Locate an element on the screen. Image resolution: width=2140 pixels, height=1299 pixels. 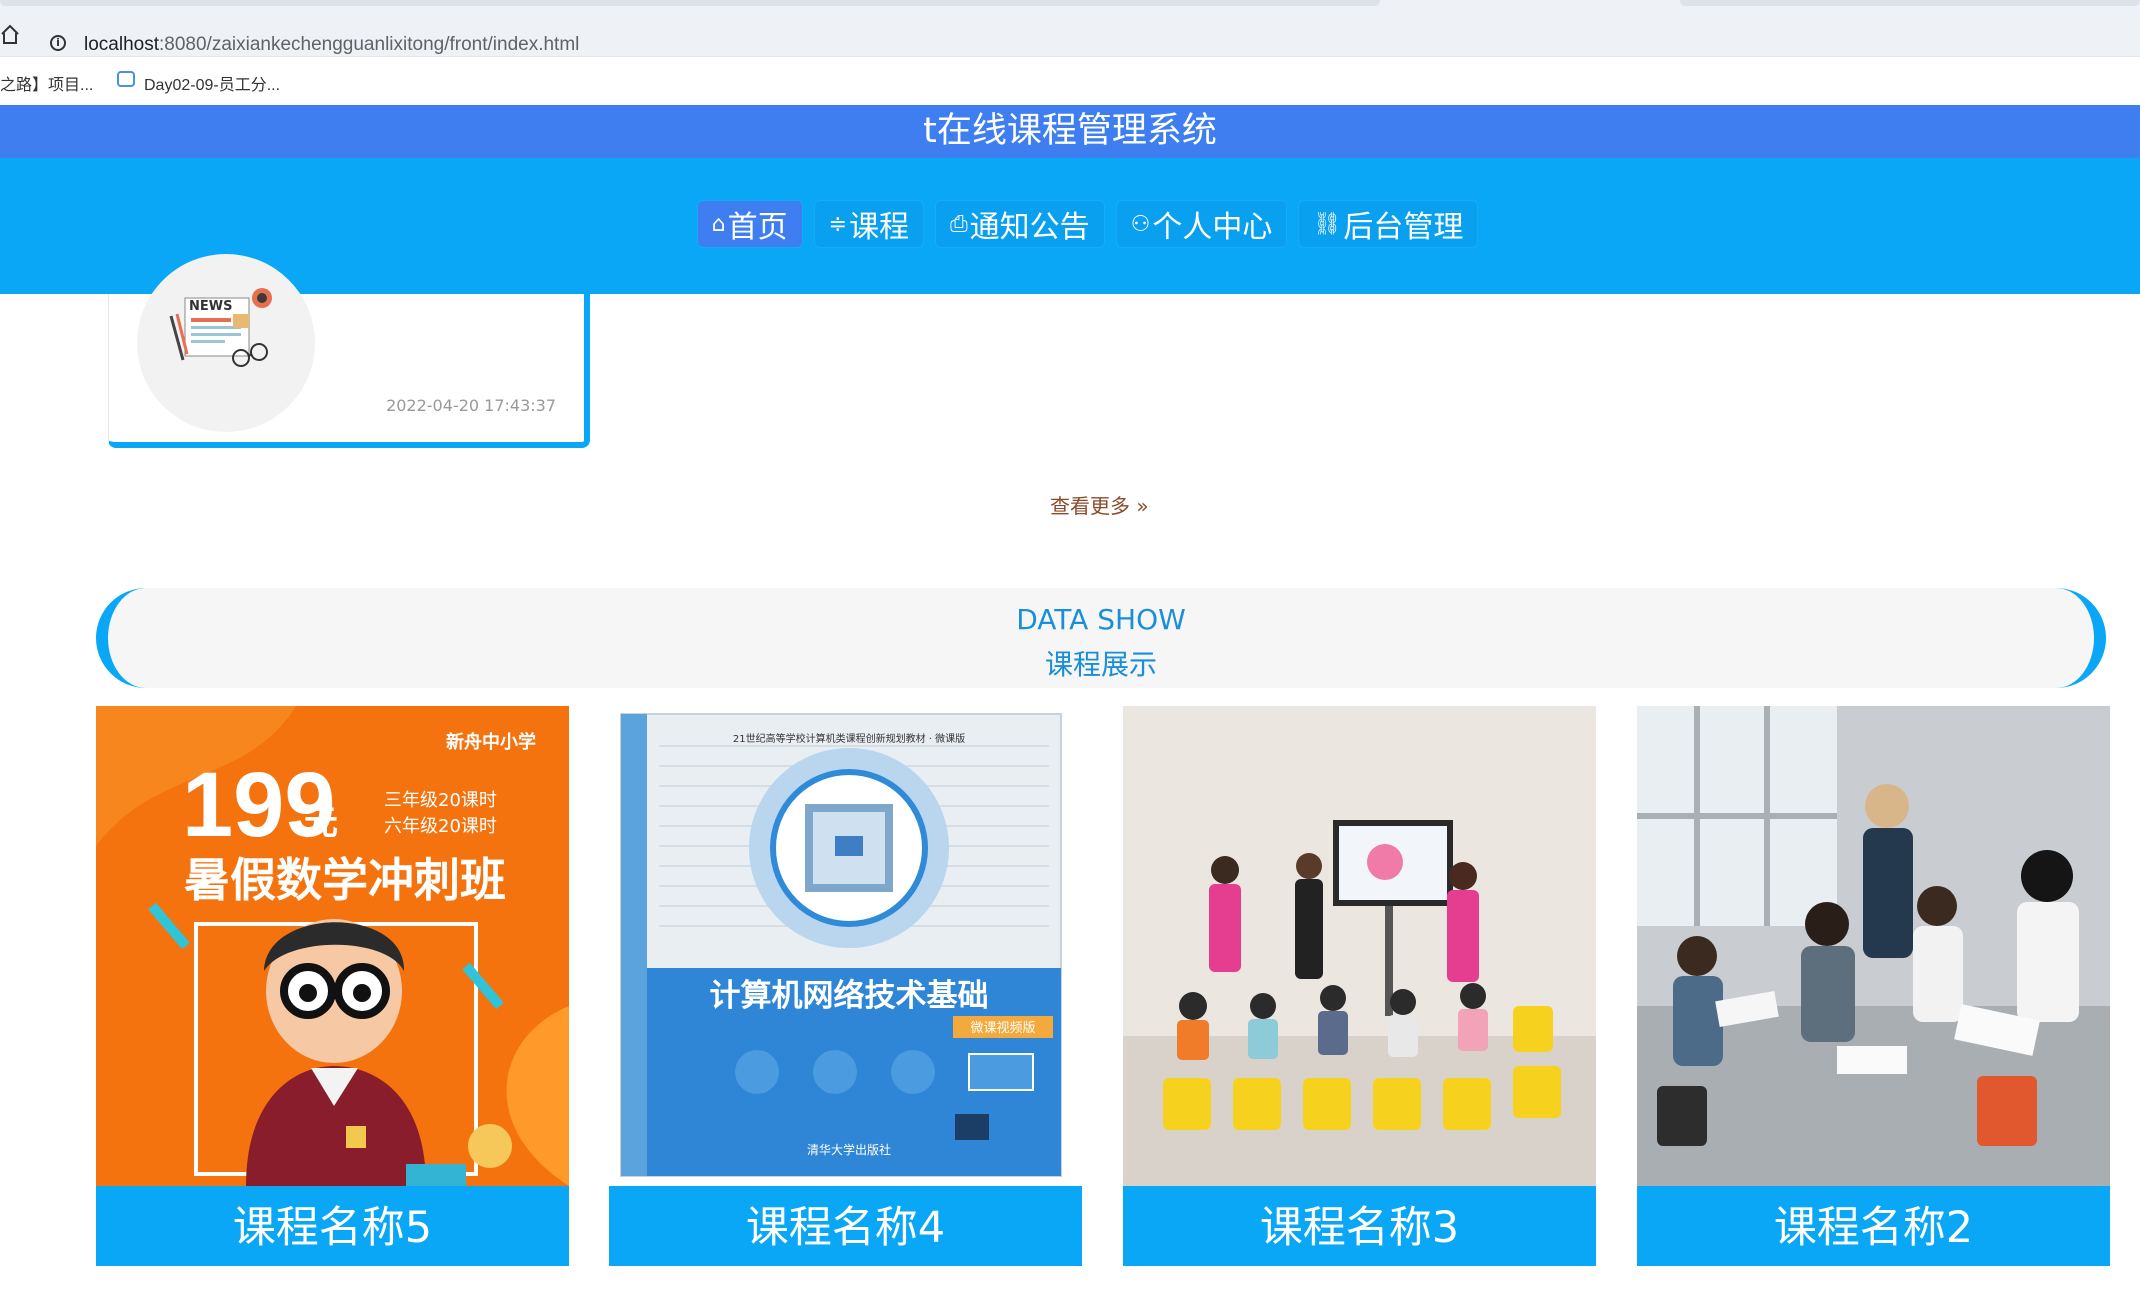
section-title-cn: 课程展示 is located at coordinates (1100, 664).